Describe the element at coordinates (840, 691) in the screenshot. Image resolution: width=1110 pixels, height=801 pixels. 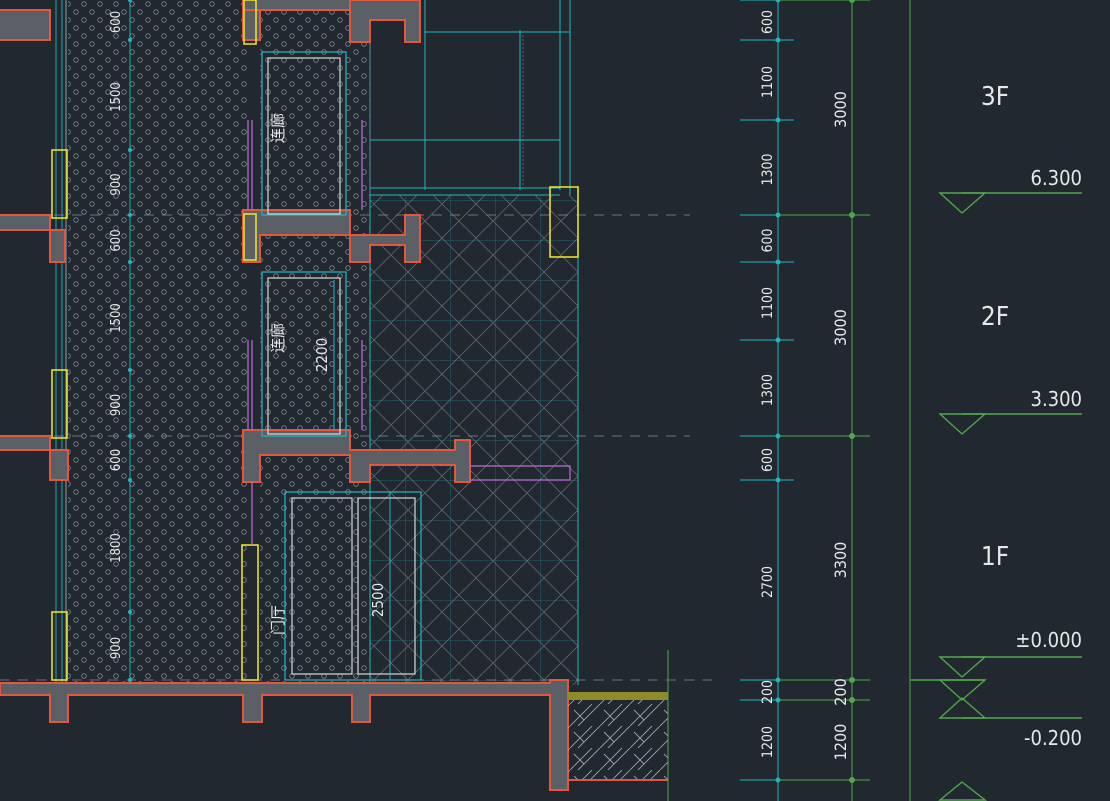
I see `dim-label-col2: 200` at that location.